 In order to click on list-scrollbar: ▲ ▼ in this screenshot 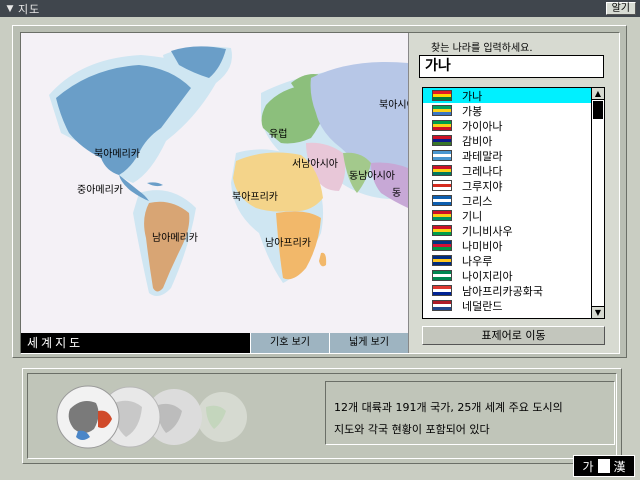, I will do `click(597, 203)`.